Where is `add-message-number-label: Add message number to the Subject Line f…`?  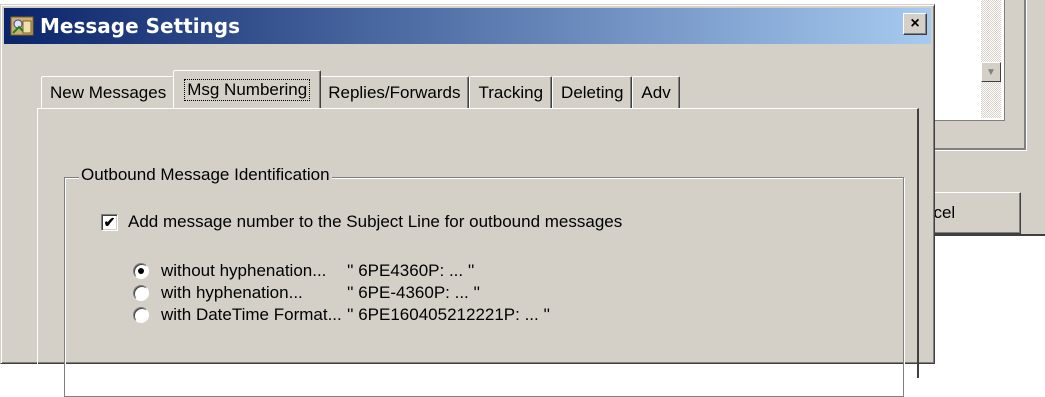 add-message-number-label: Add message number to the Subject Line f… is located at coordinates (375, 222).